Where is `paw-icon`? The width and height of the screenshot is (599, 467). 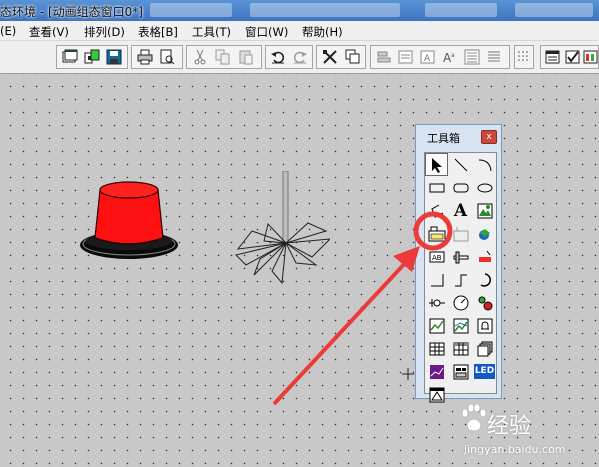
paw-icon is located at coordinates (473, 418).